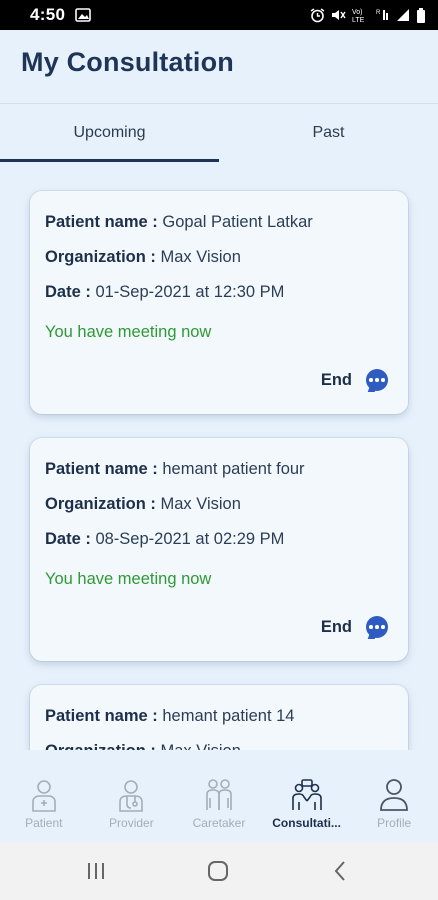 The image size is (438, 900). I want to click on patient-name: Gopal Patient Latkar, so click(237, 222).